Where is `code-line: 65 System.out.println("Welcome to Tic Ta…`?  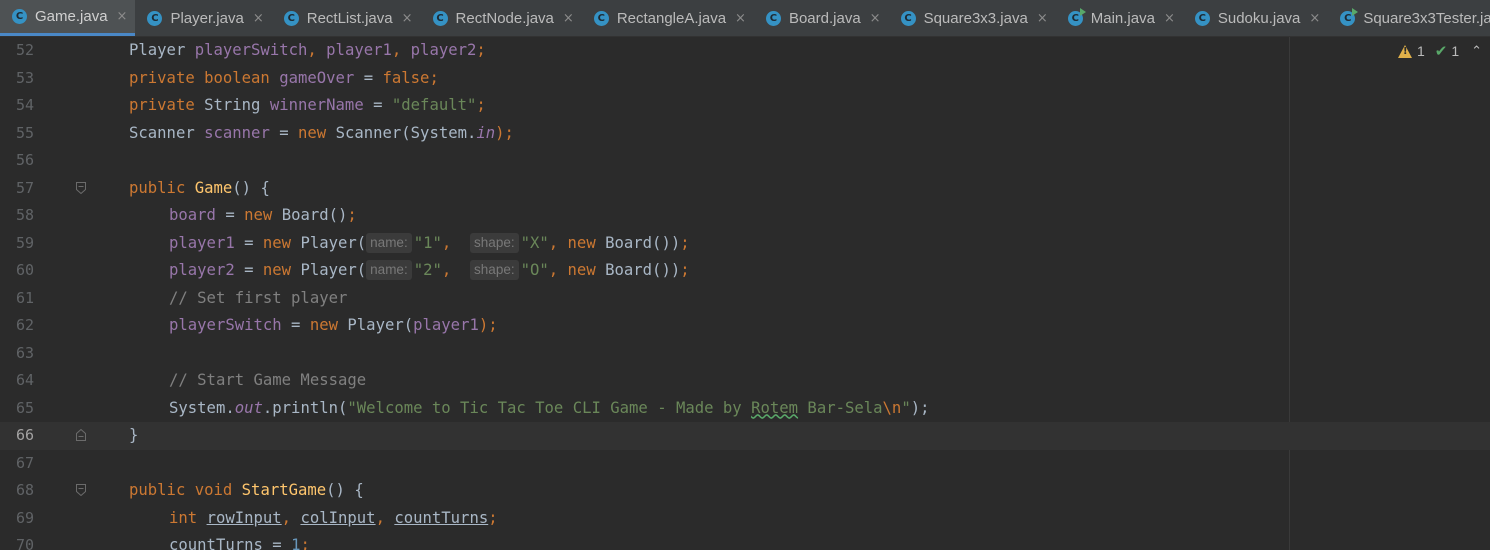
code-line: 65 System.out.println("Welcome to Tic Ta… is located at coordinates (745, 409).